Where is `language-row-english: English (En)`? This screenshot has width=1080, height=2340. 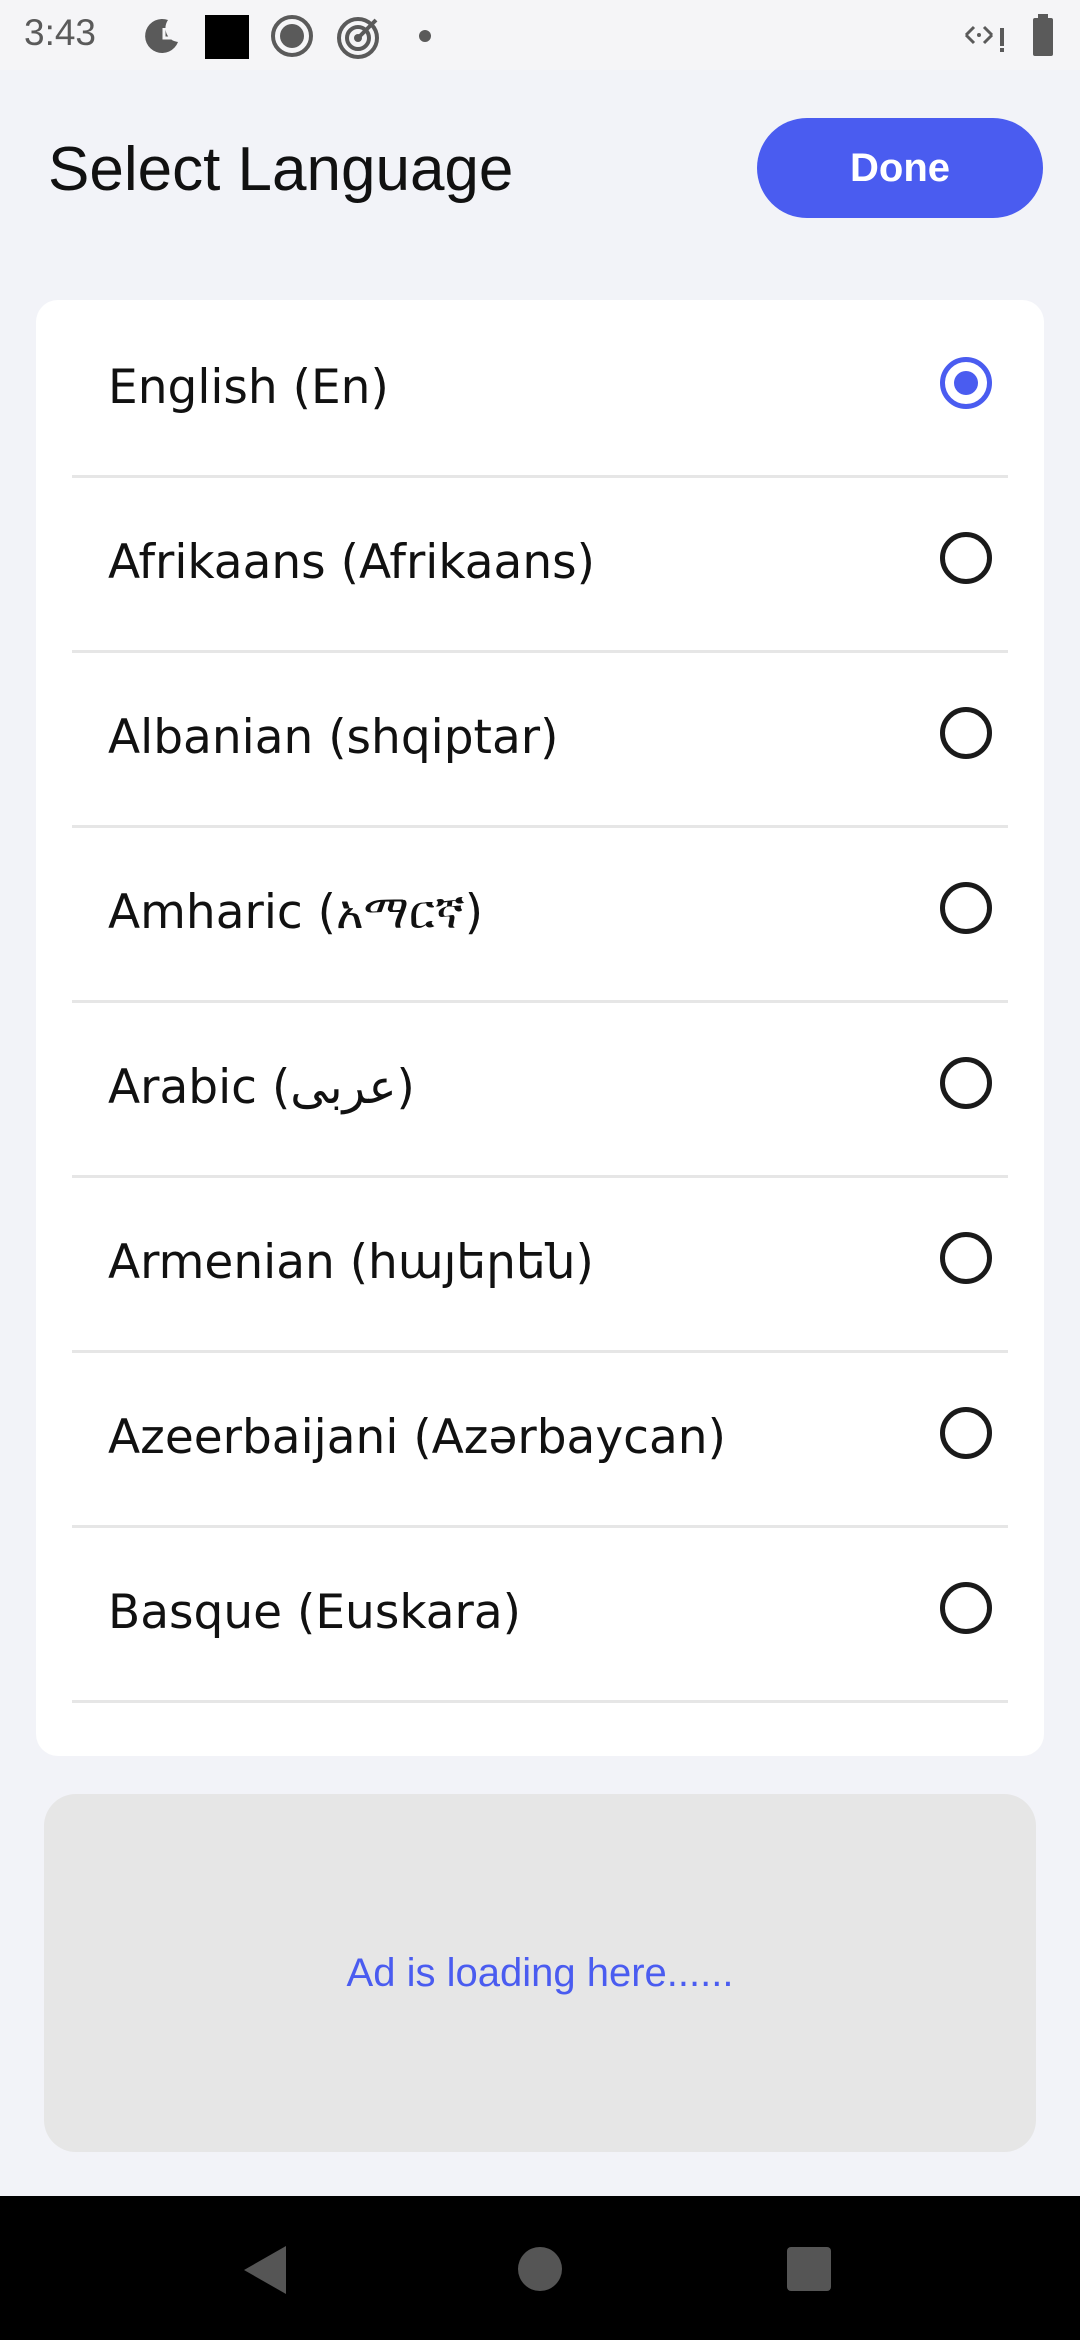 language-row-english: English (En) is located at coordinates (540, 389).